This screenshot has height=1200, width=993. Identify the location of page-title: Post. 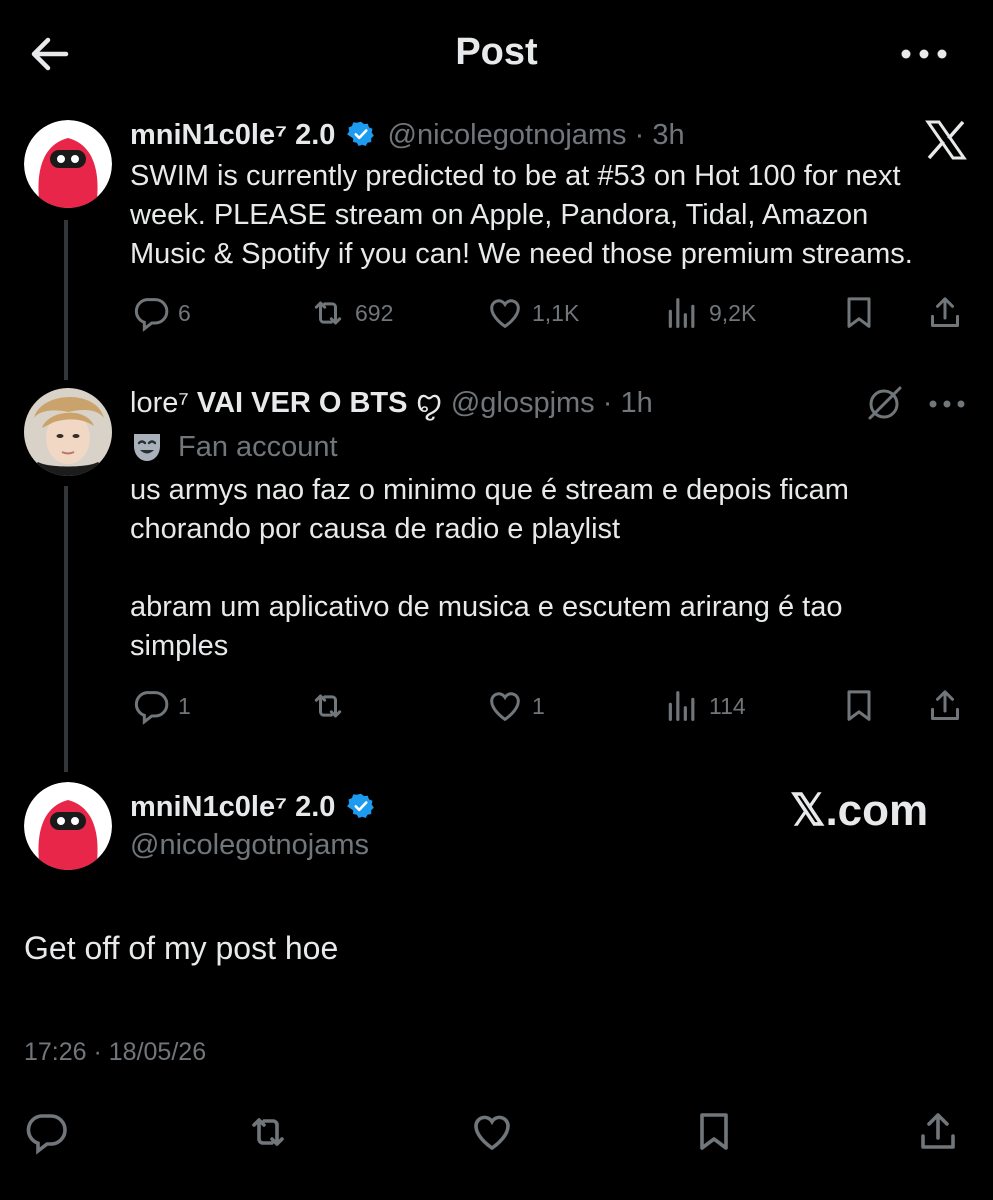
(496, 52).